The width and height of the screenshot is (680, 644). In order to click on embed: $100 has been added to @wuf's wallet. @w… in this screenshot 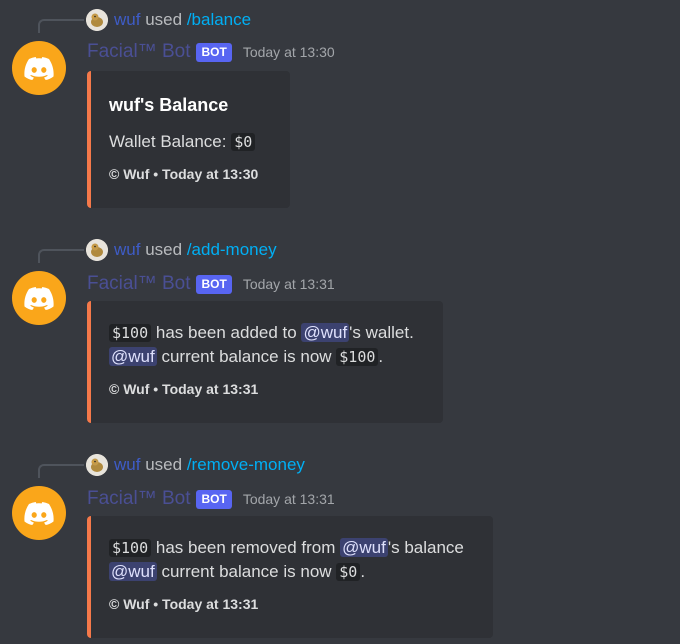, I will do `click(265, 362)`.